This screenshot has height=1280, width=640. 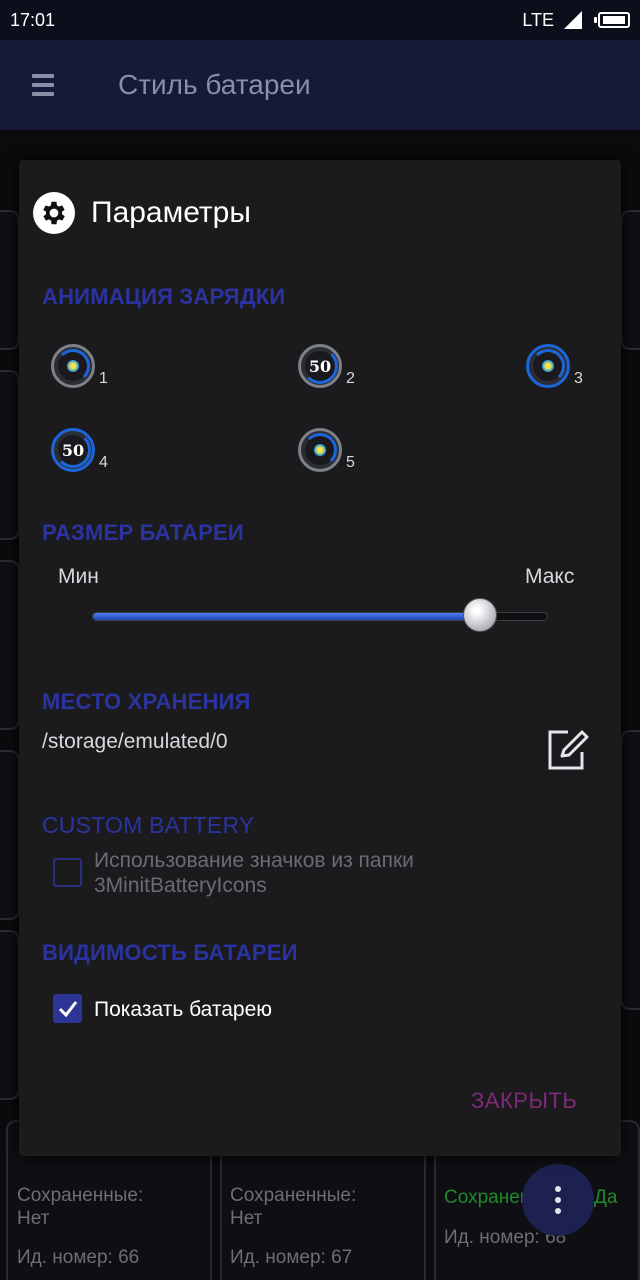 What do you see at coordinates (170, 952) in the screenshot?
I see `battery-visibility-heading: ВИДИМОСТЬ БАТАРЕИ` at bounding box center [170, 952].